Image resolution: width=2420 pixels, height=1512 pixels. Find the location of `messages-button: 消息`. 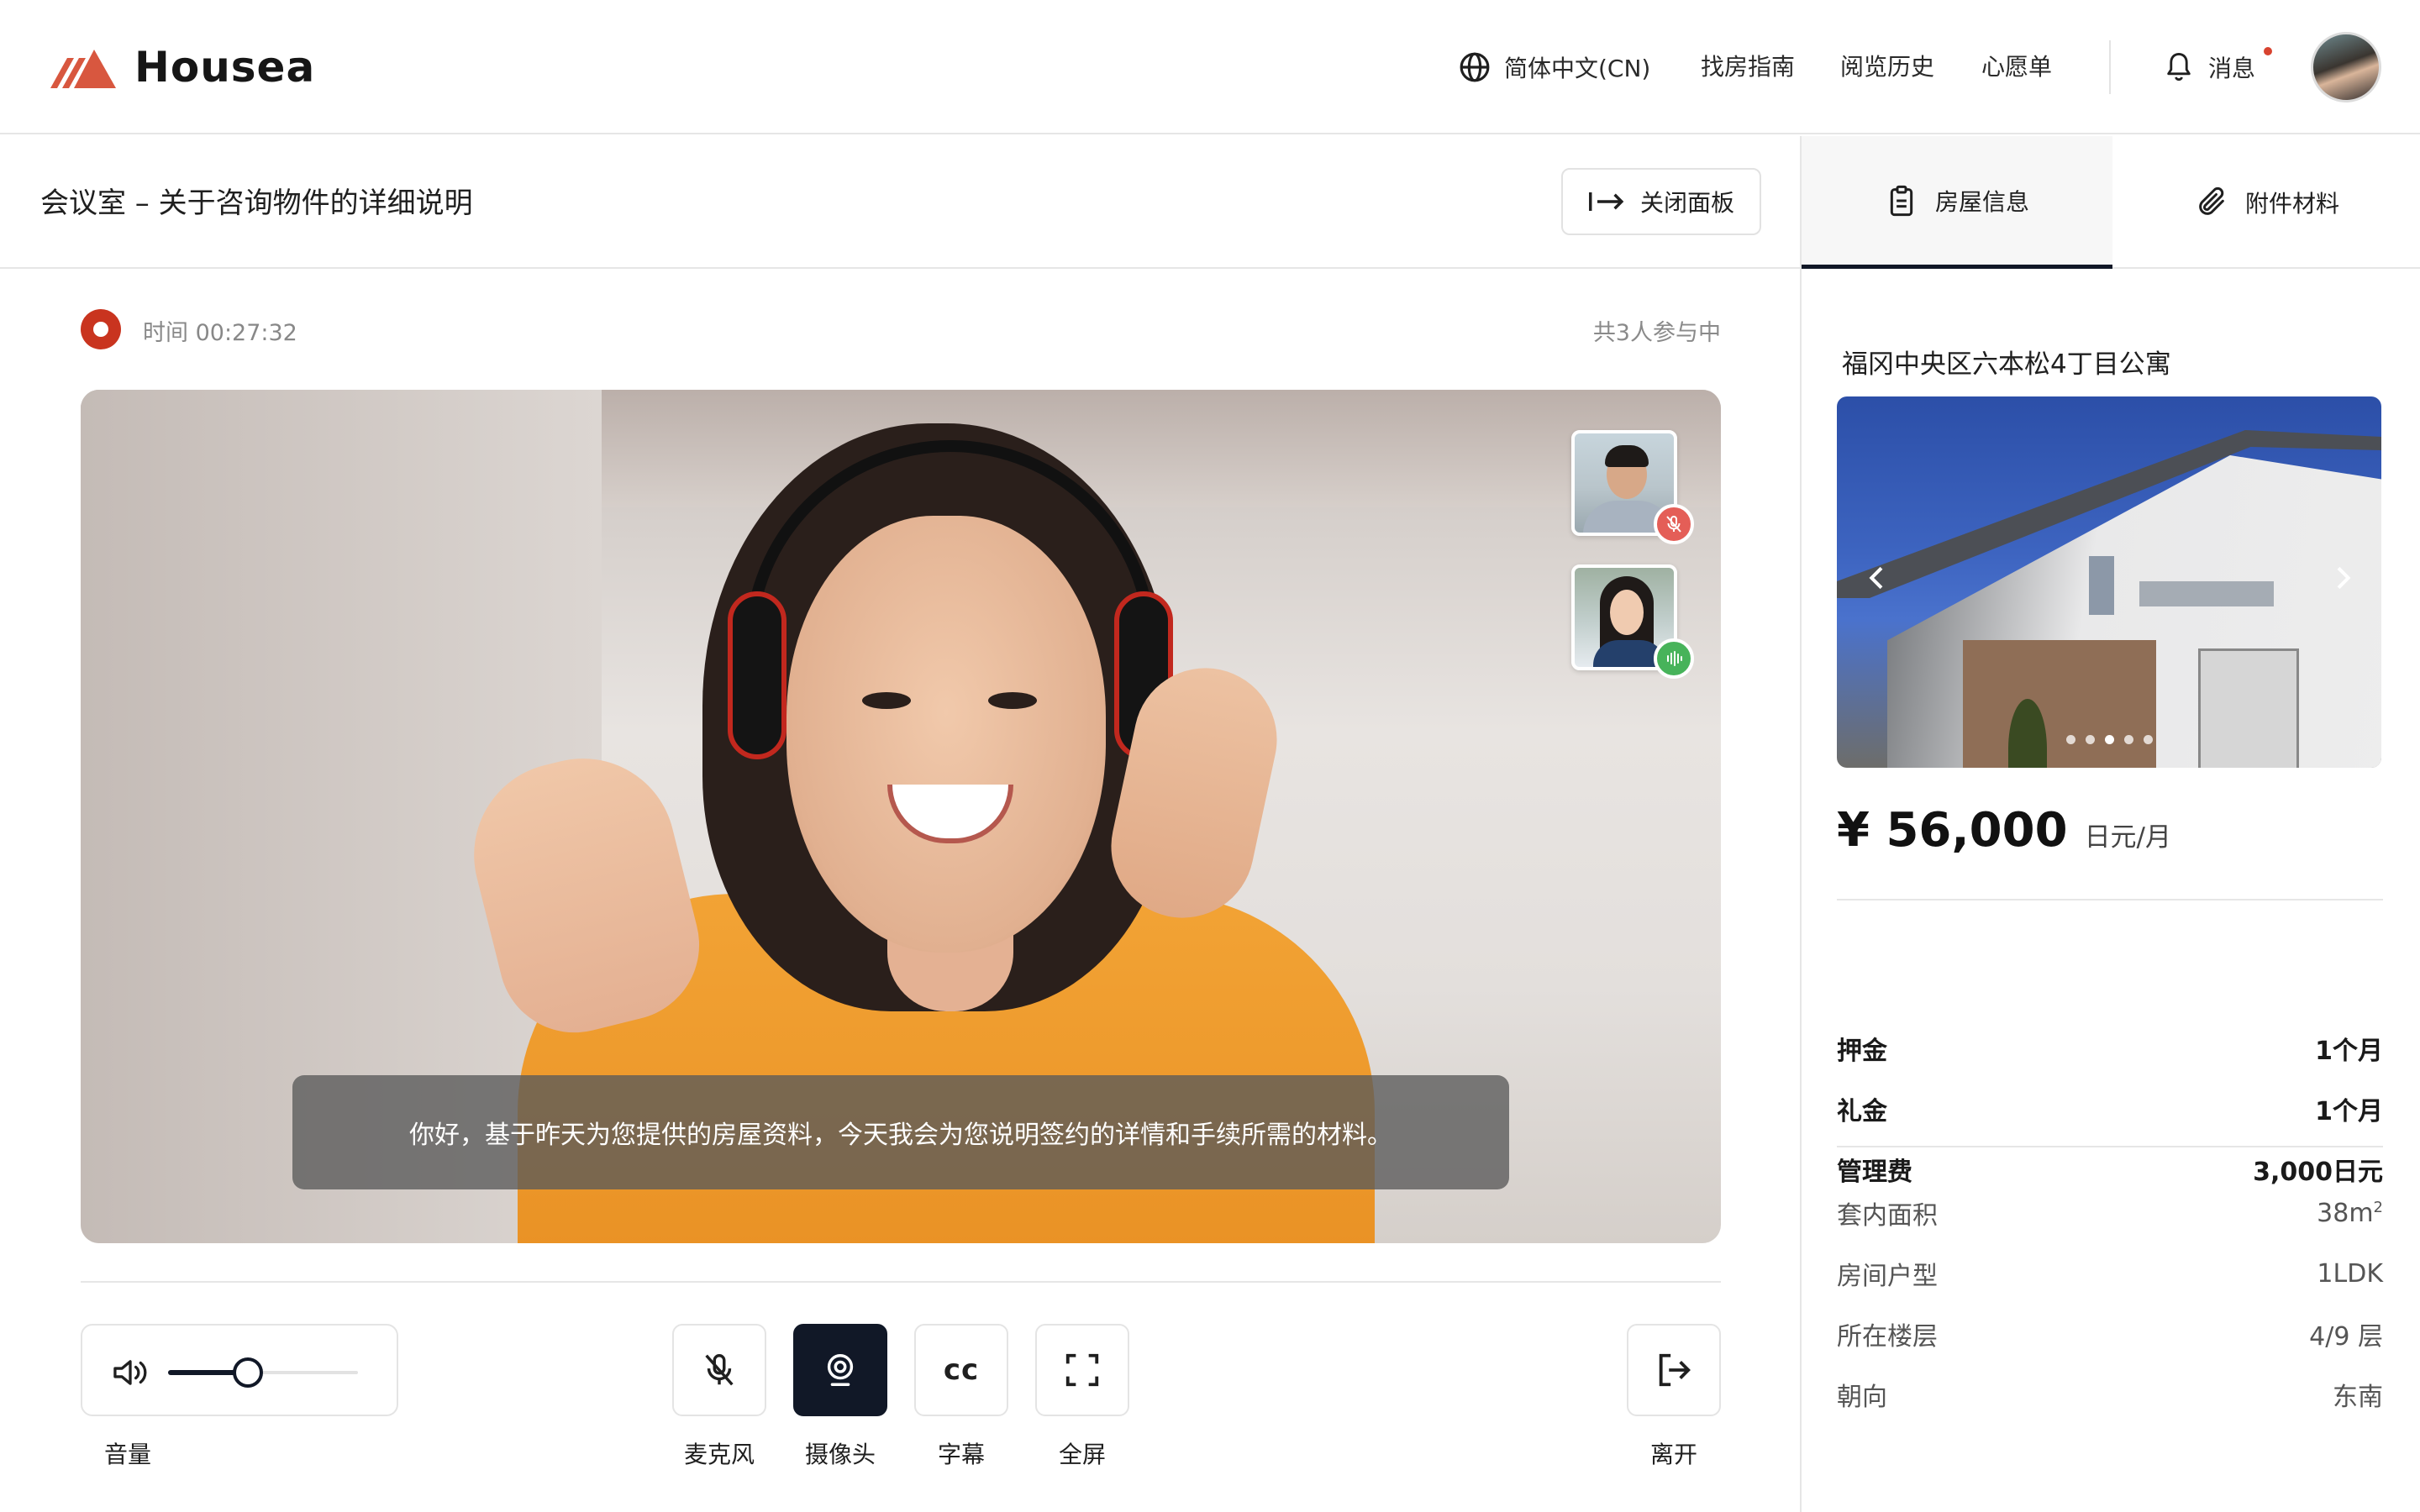

messages-button: 消息 is located at coordinates (2218, 66).